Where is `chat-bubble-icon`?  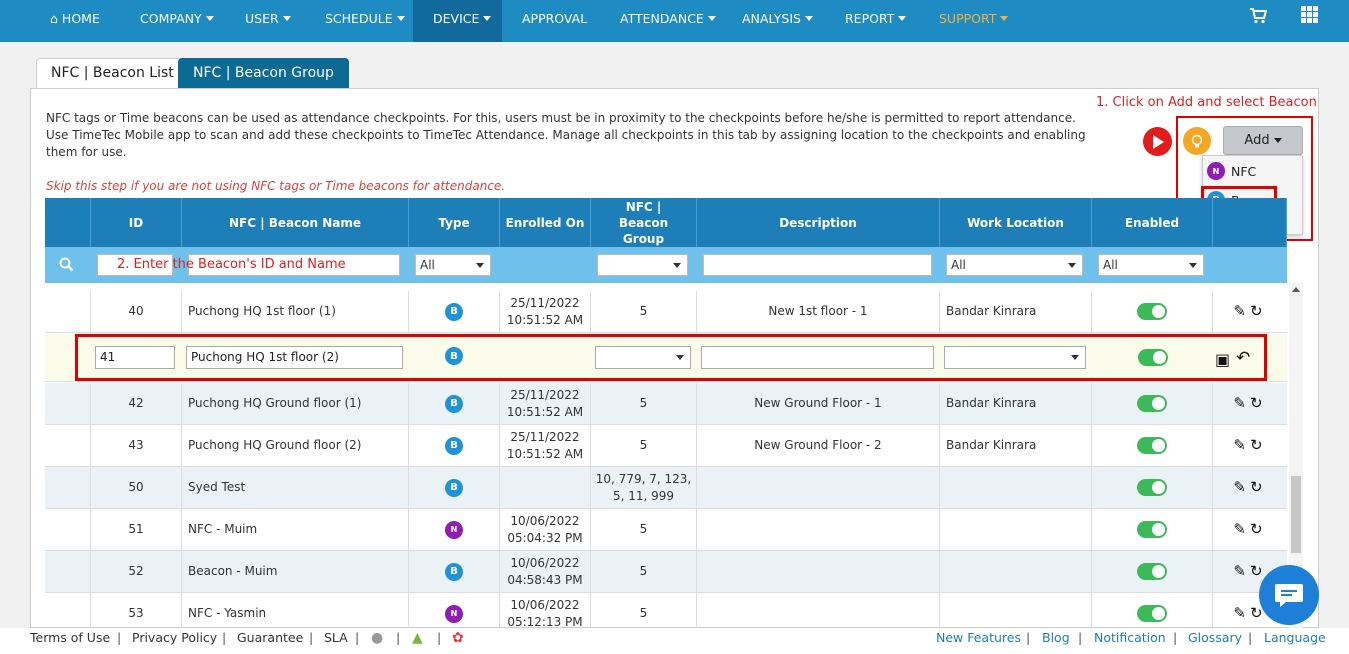 chat-bubble-icon is located at coordinates (1289, 595).